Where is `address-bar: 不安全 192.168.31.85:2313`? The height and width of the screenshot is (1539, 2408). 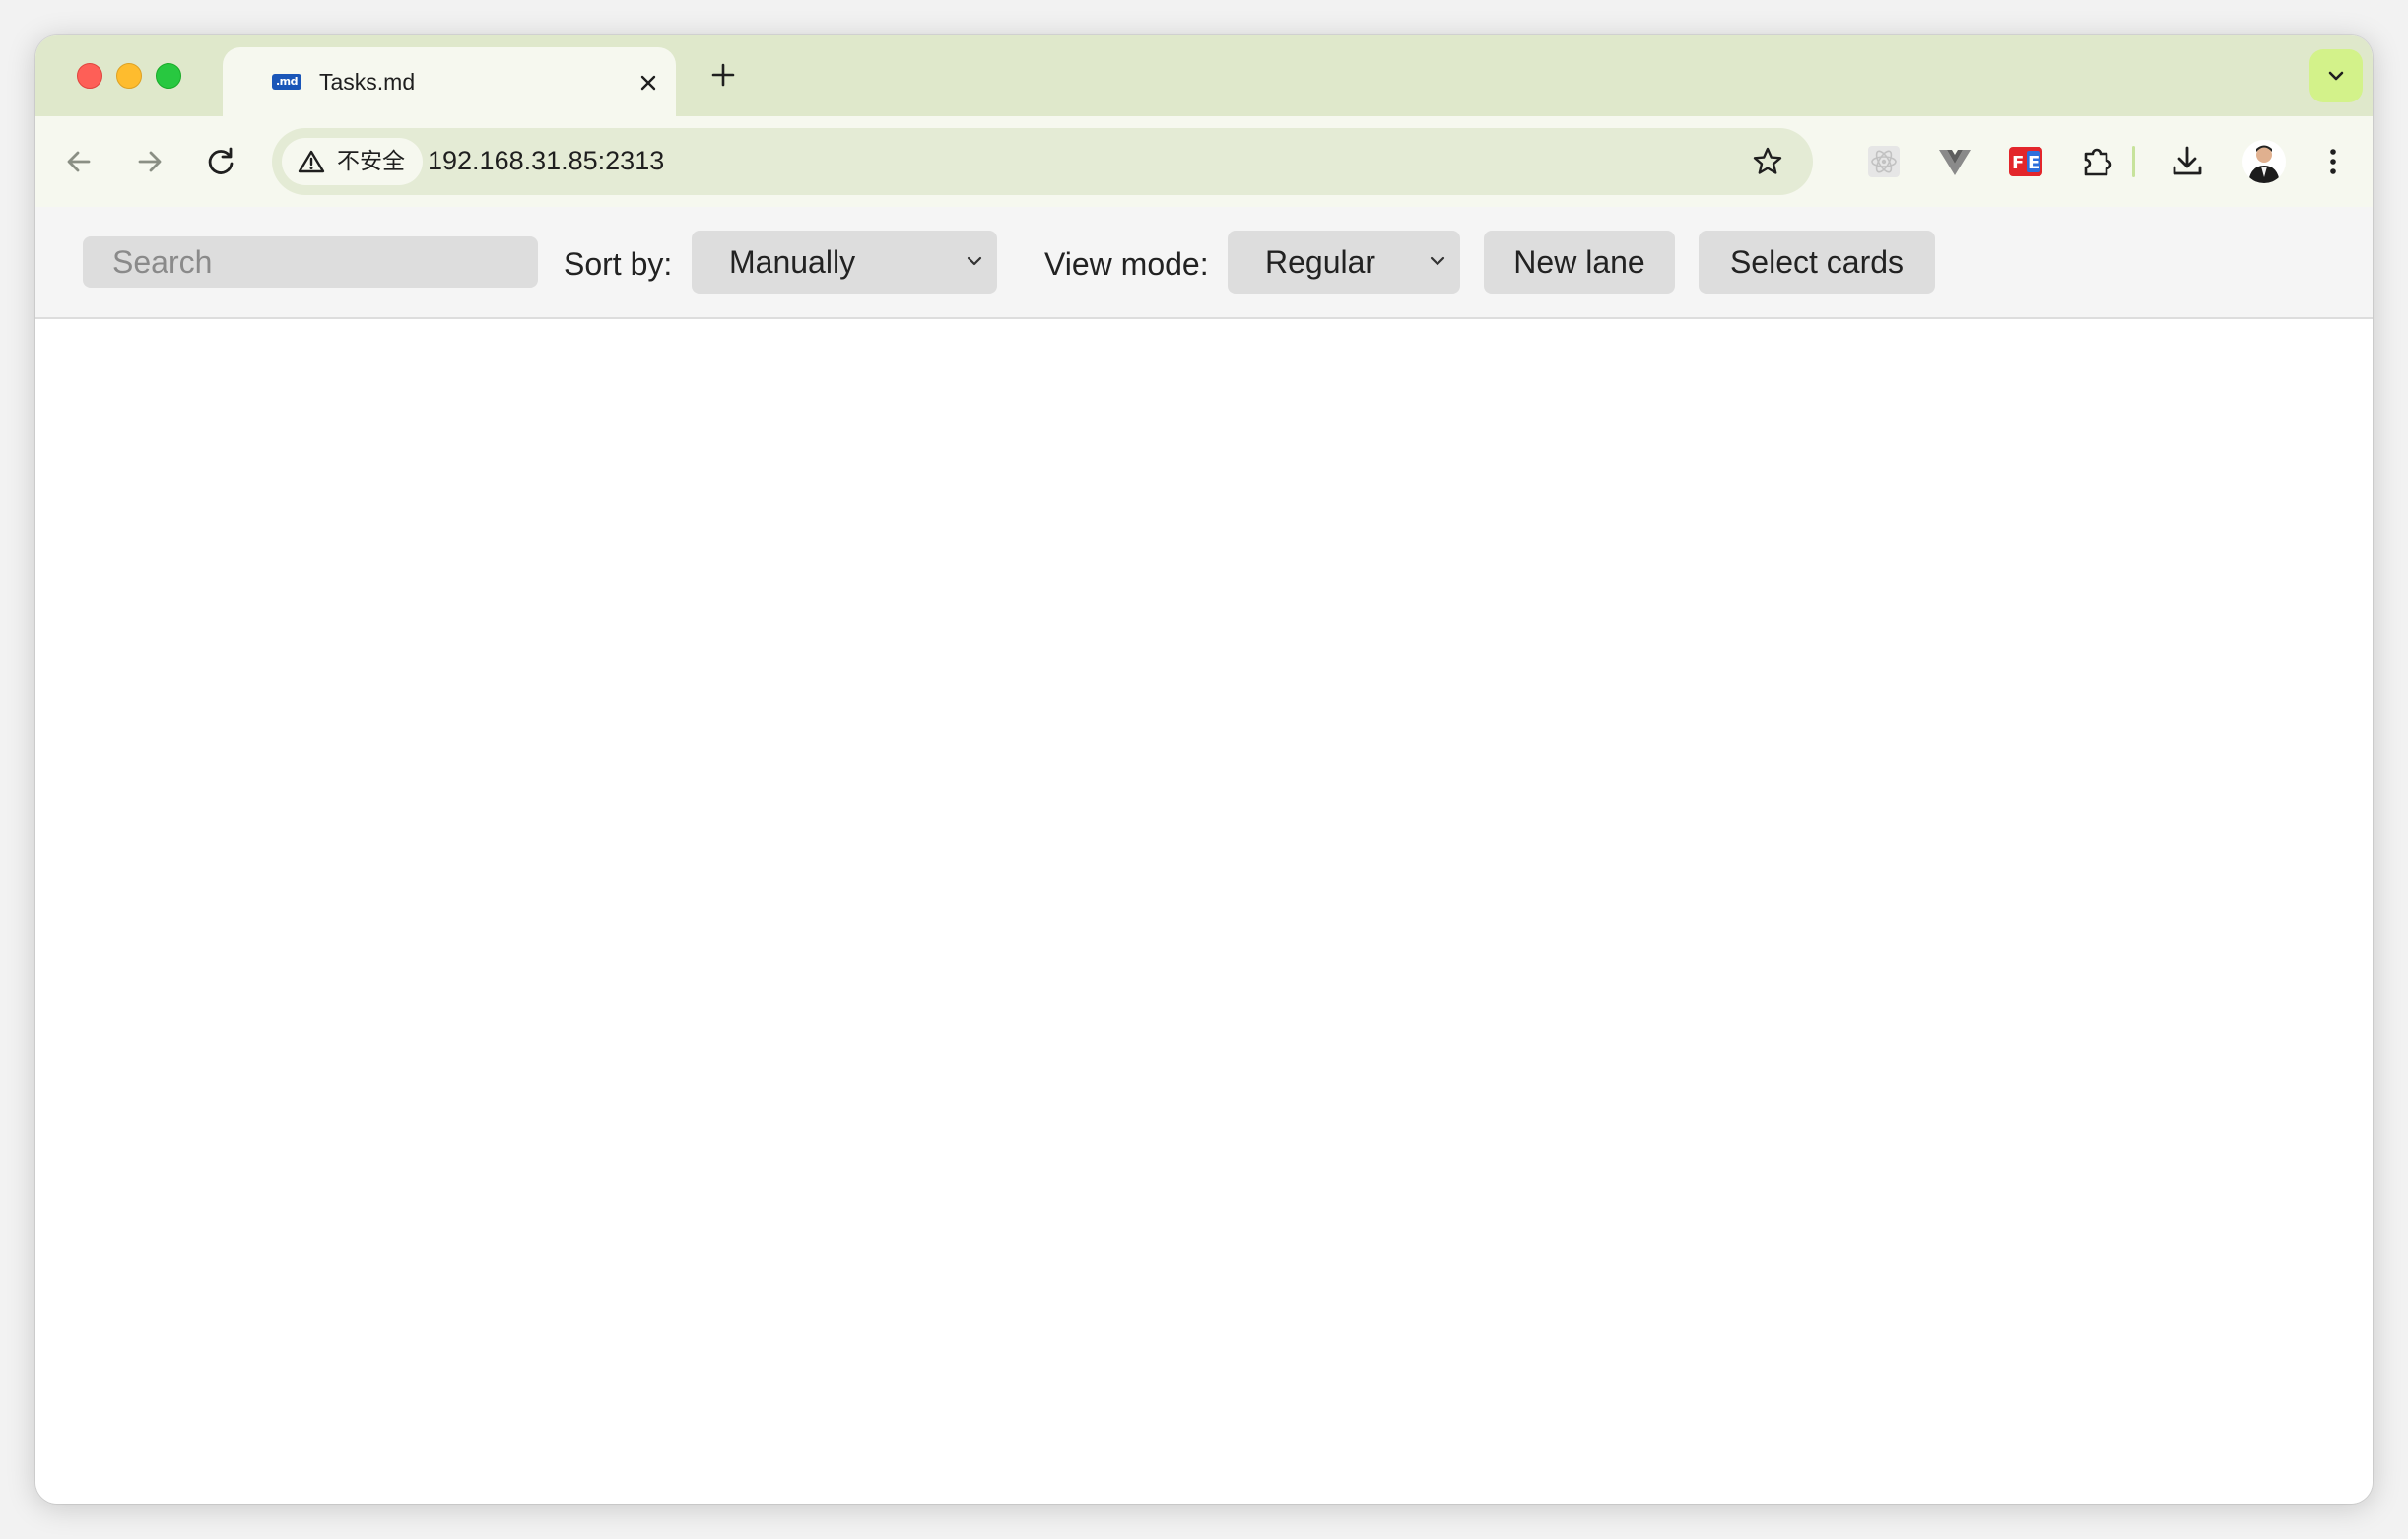
address-bar: 不安全 192.168.31.85:2313 is located at coordinates (1042, 161).